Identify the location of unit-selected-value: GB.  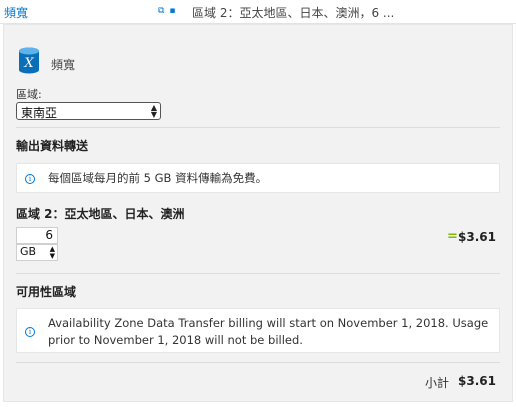
(28, 251).